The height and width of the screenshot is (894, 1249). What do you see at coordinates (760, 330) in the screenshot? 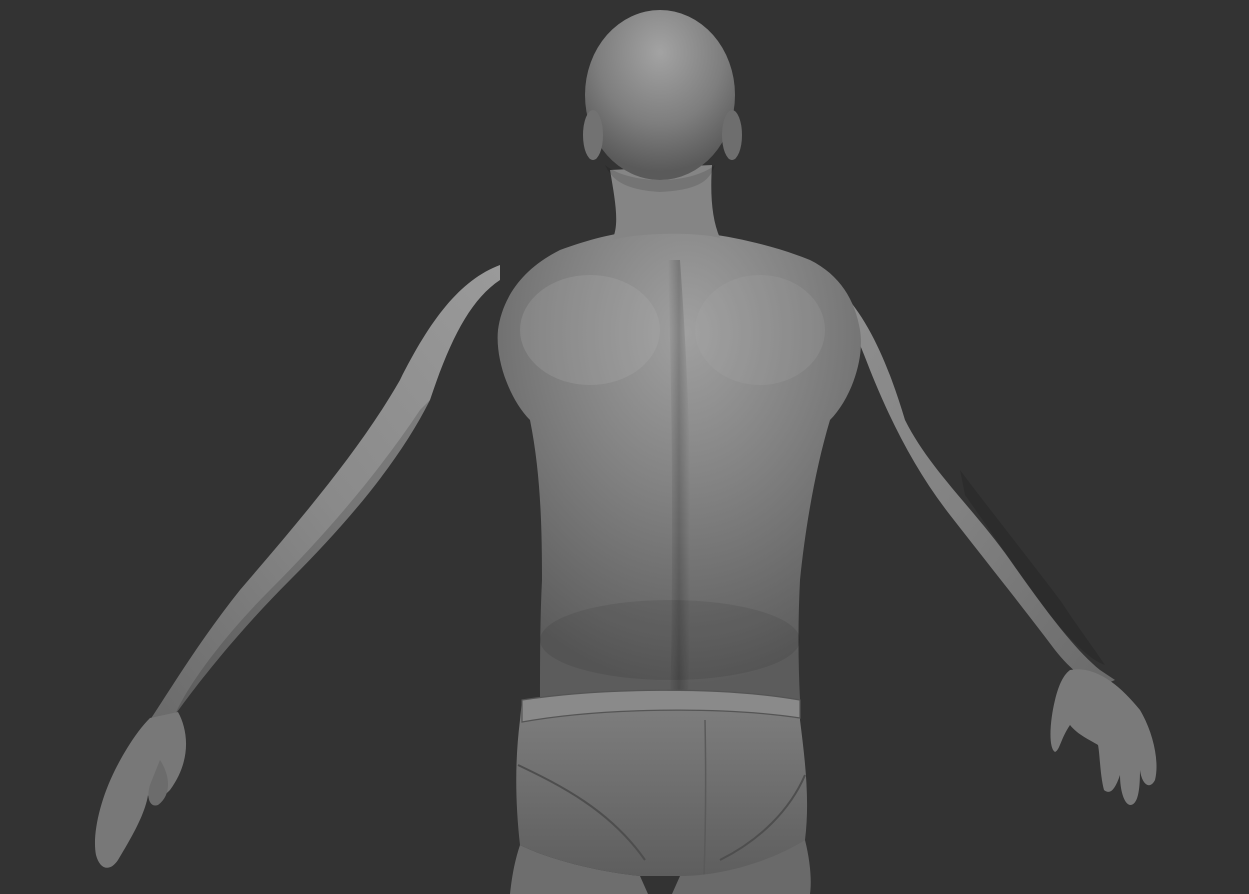
I see `right-scapula-highlight` at bounding box center [760, 330].